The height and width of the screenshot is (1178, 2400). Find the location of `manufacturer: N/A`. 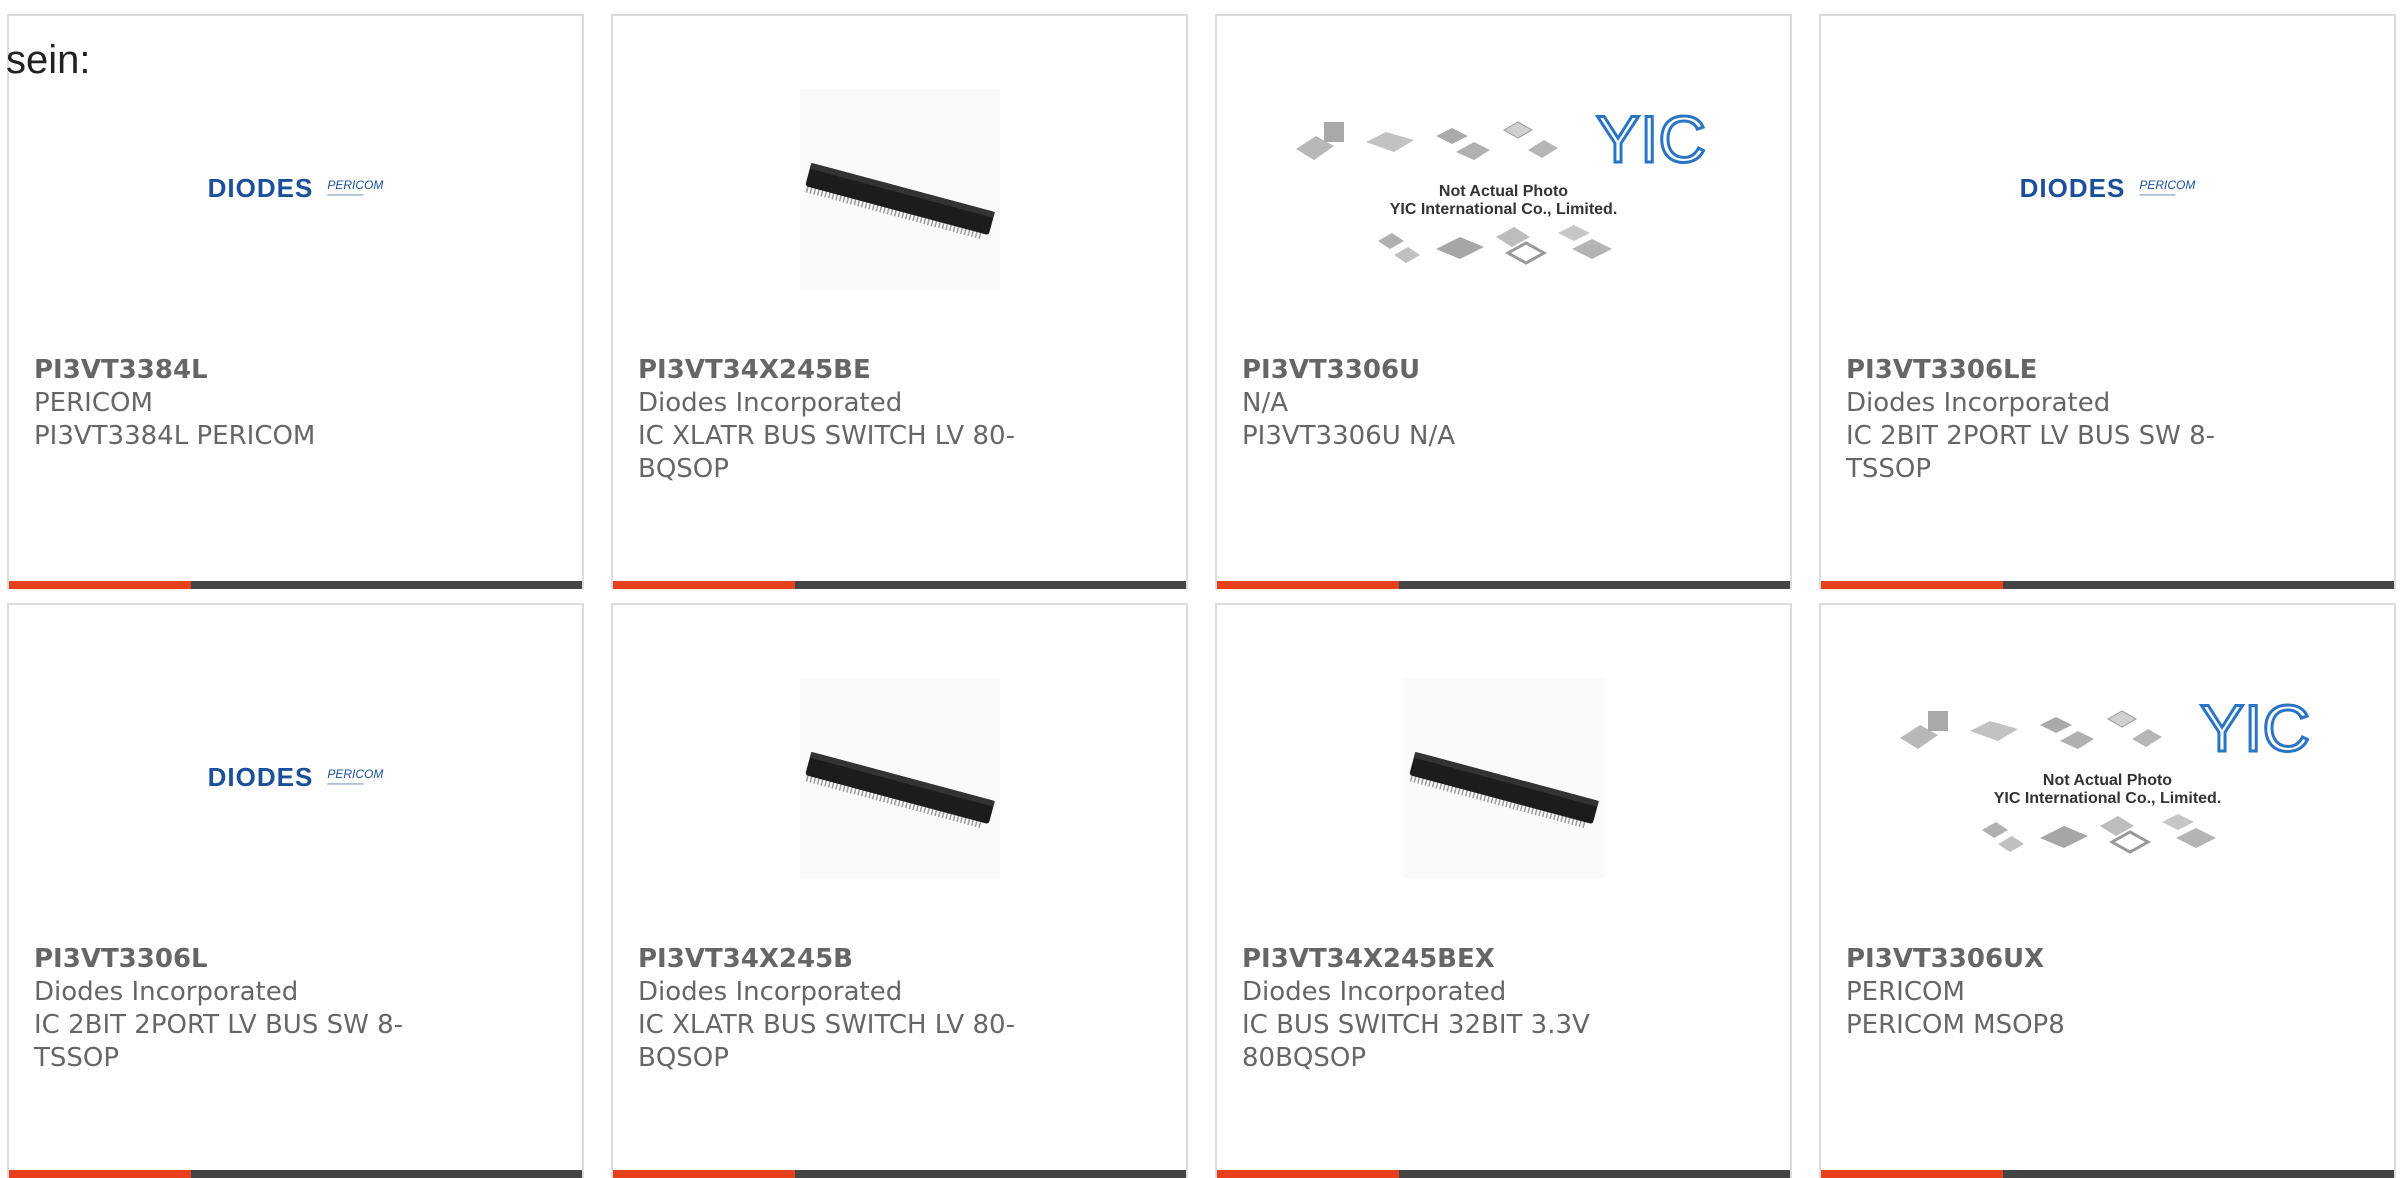

manufacturer: N/A is located at coordinates (1265, 403).